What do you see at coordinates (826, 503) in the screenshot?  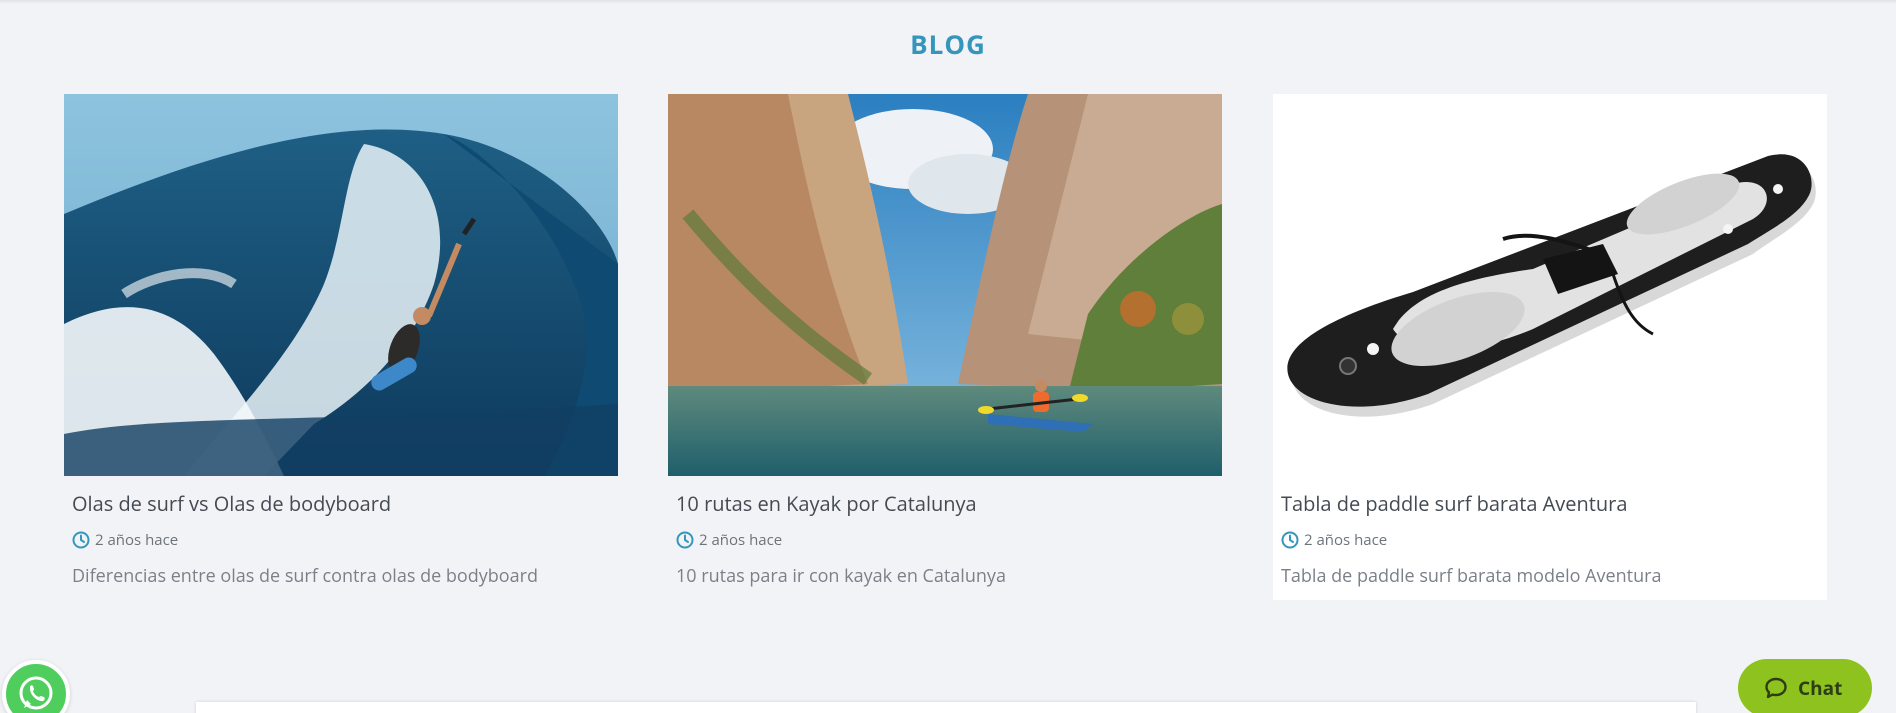 I see `post-title: 10 rutas en Kayak por Catalunya` at bounding box center [826, 503].